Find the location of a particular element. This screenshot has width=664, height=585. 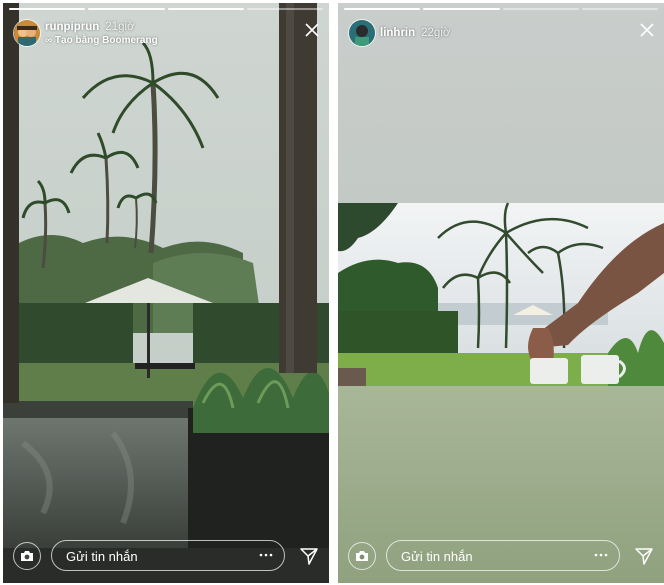

username-line: linhrin 22giờ is located at coordinates (415, 33).